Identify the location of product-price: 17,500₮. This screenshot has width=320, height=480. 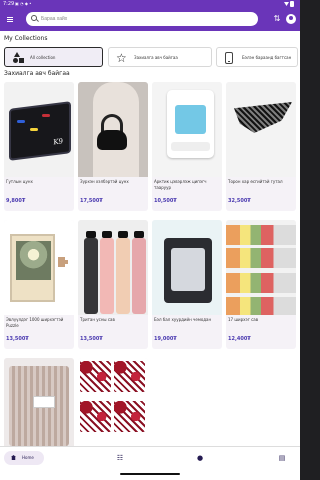
(91, 201).